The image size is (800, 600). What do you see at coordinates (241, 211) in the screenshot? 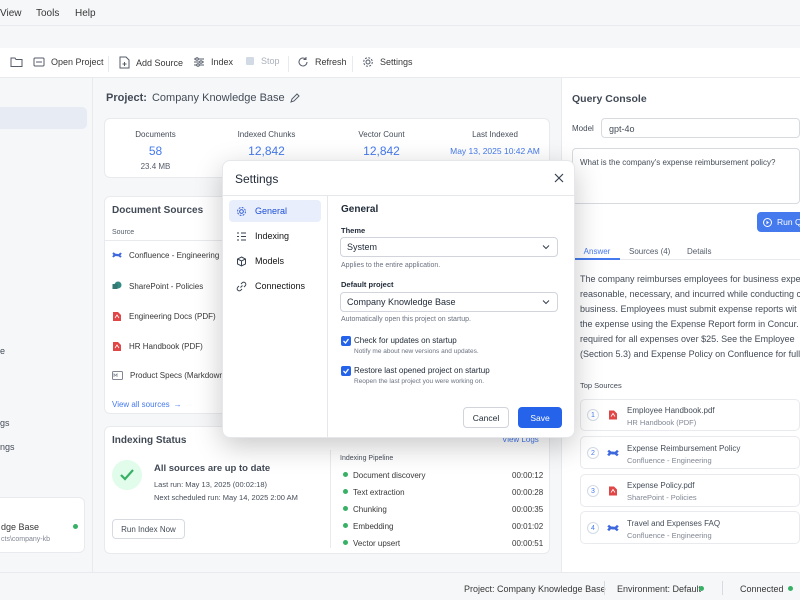
I see `gear-icon` at bounding box center [241, 211].